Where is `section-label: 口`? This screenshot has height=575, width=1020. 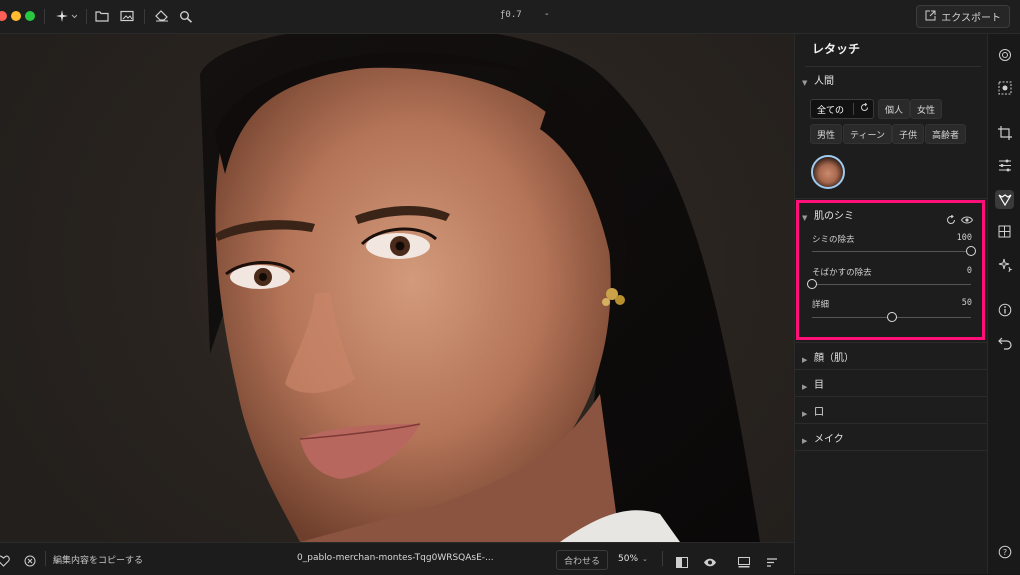 section-label: 口 is located at coordinates (819, 412).